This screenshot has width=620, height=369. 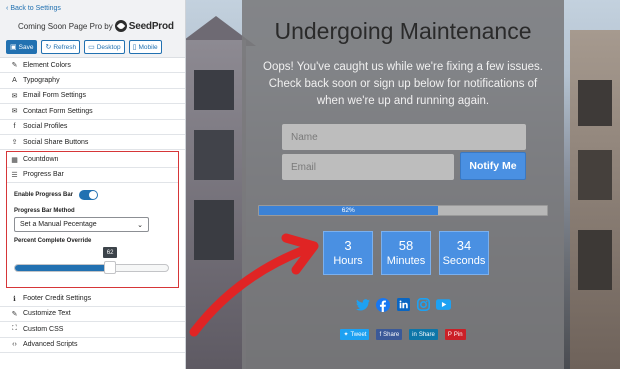 What do you see at coordinates (56, 142) in the screenshot?
I see `menu-item-label: Social Share Buttons` at bounding box center [56, 142].